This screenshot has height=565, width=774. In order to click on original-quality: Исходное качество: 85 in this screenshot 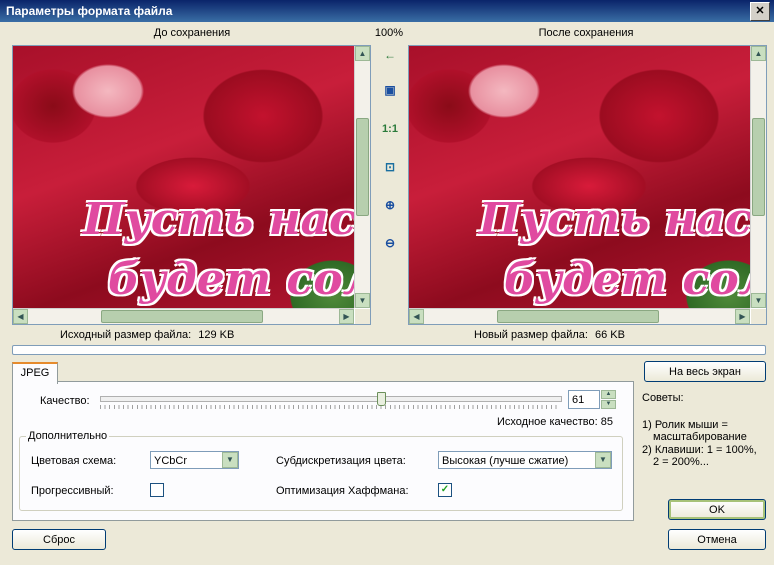, I will do `click(555, 422)`.